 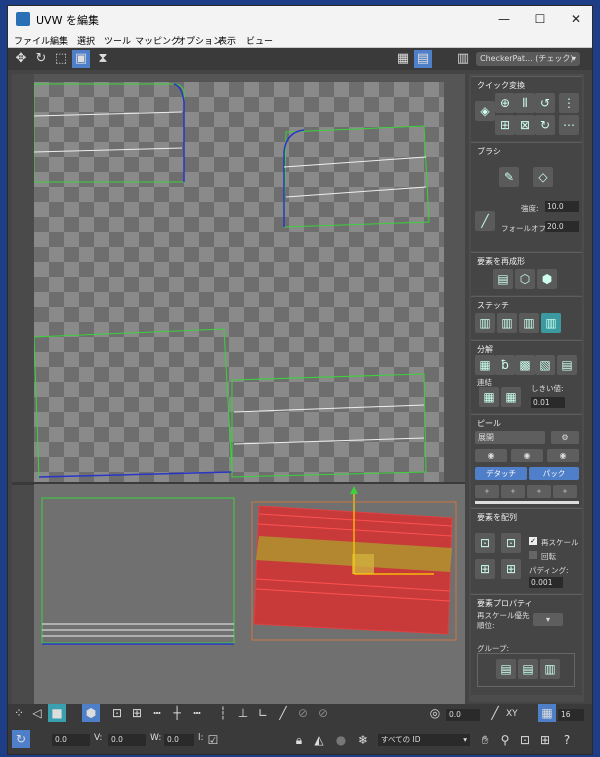 I want to click on weld-selected-icon: ▩, so click(x=525, y=365).